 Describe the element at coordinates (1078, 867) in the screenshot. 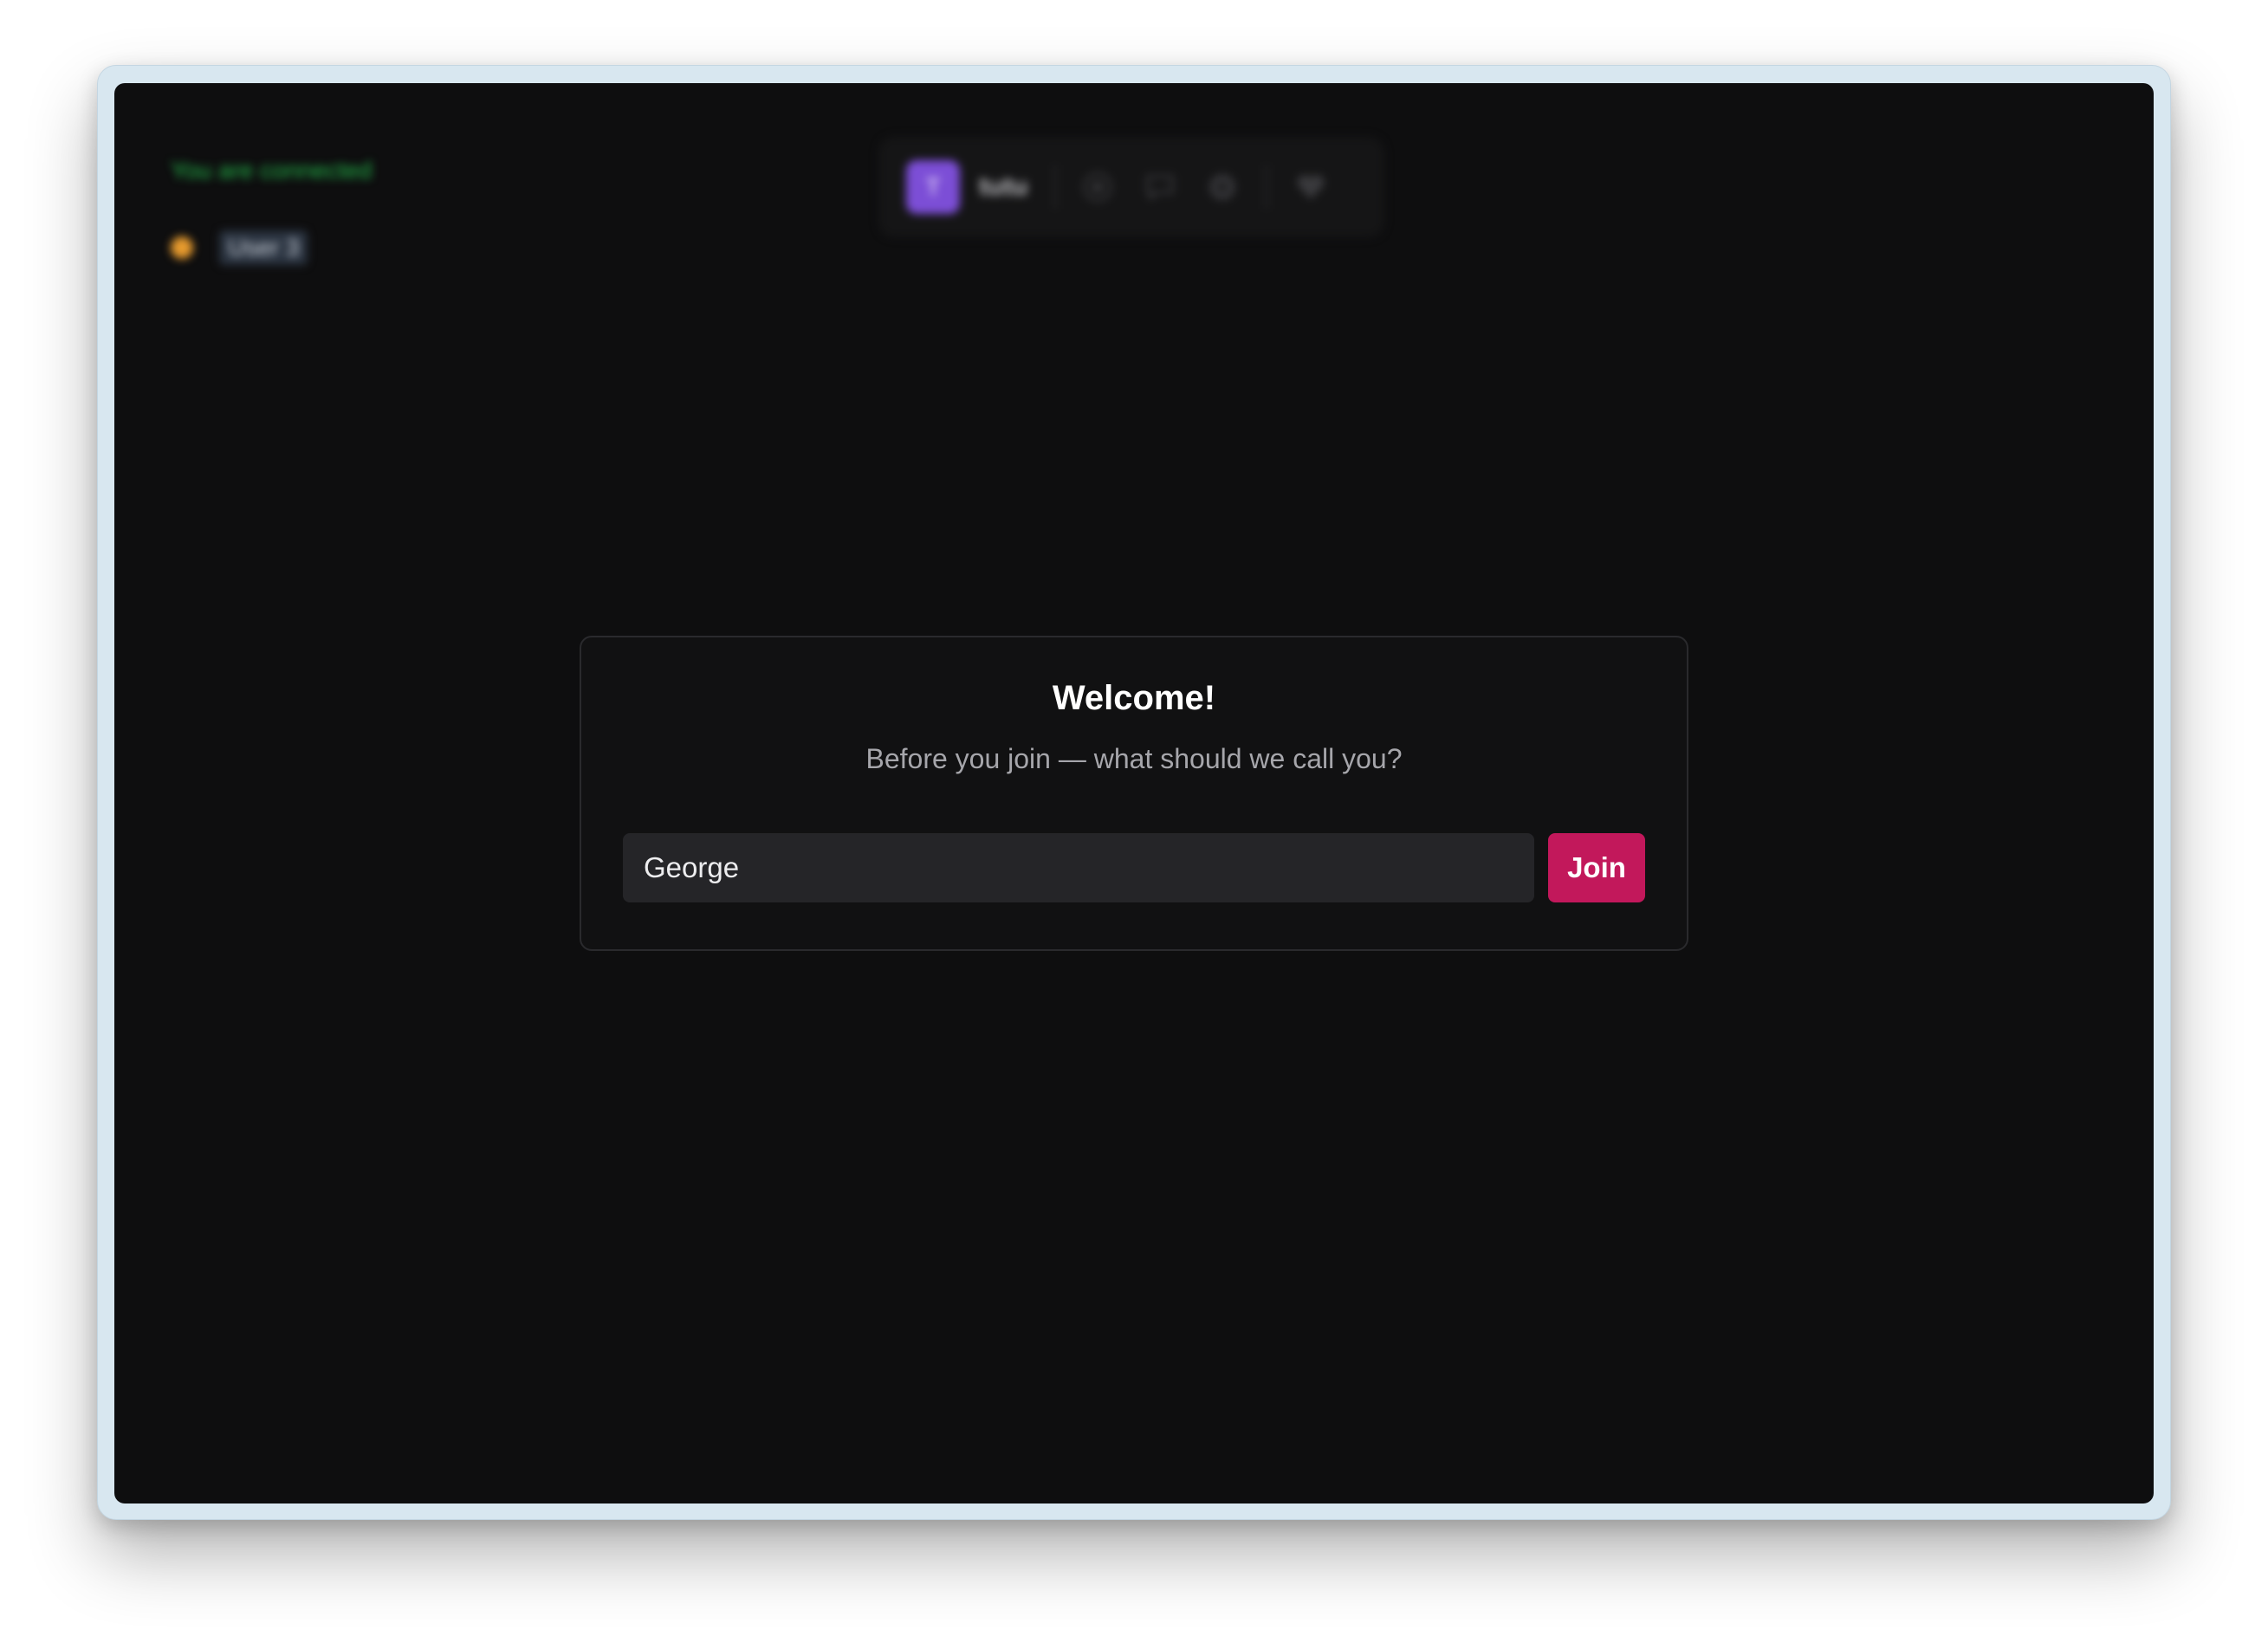

I see `name-input` at that location.